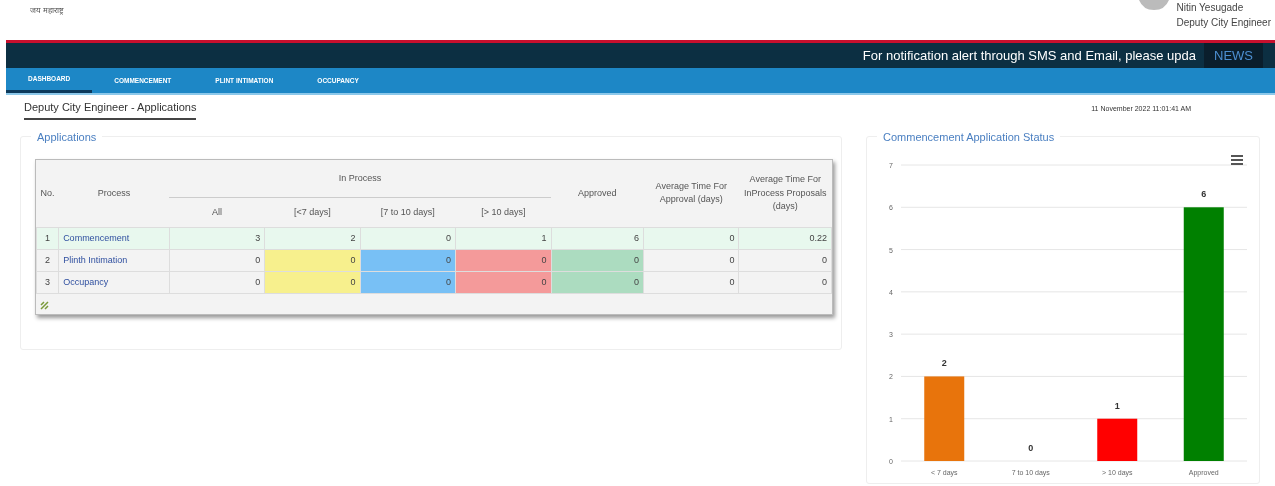 This screenshot has height=486, width=1275. What do you see at coordinates (1117, 405) in the screenshot?
I see `bar-value-label: 1` at bounding box center [1117, 405].